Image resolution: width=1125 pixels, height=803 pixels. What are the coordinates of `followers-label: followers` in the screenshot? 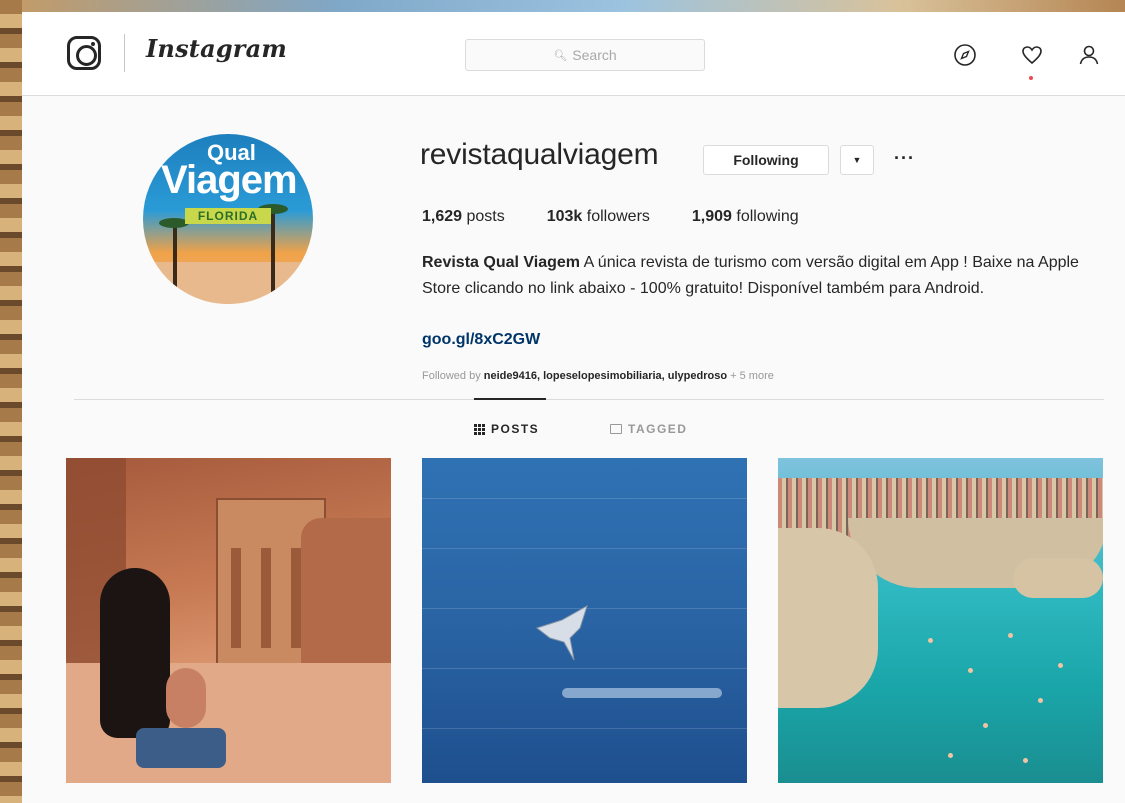 It's located at (616, 216).